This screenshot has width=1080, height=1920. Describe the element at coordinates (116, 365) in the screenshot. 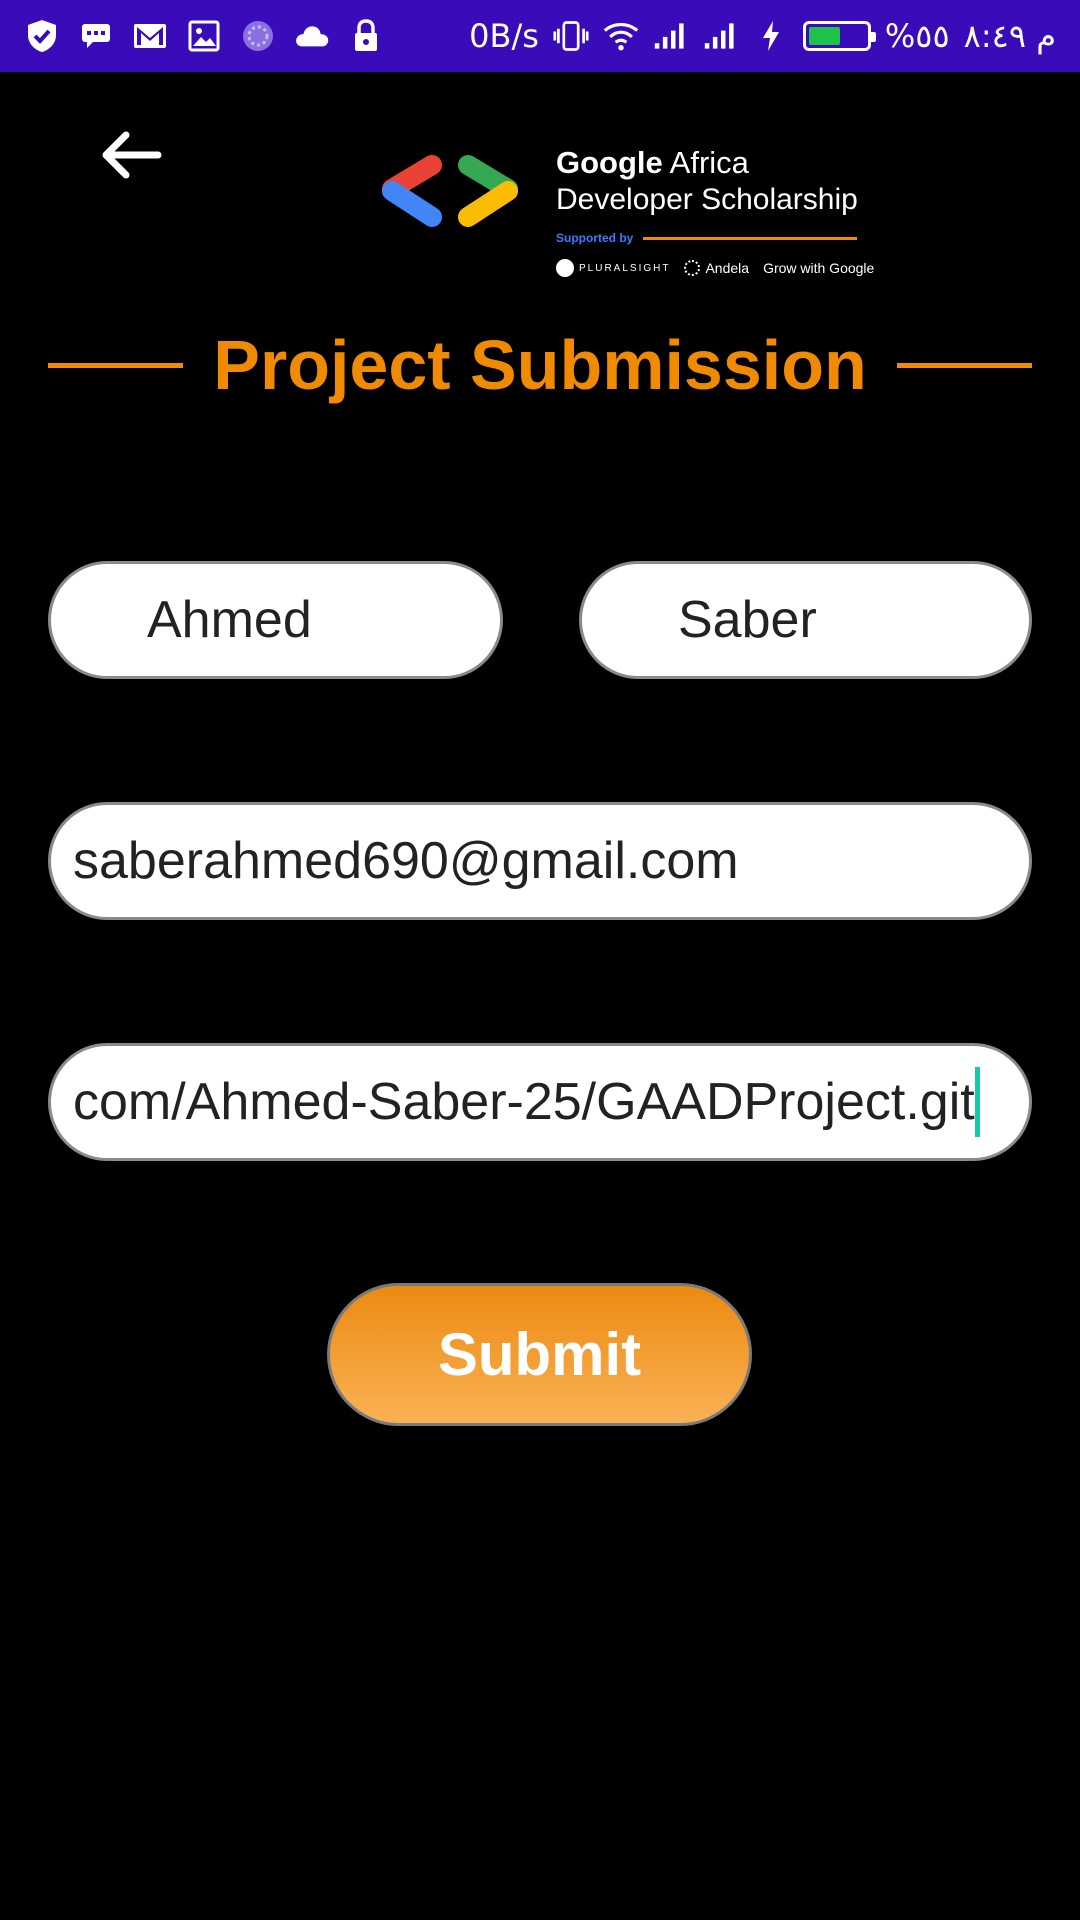

I see `title-divider-left` at that location.